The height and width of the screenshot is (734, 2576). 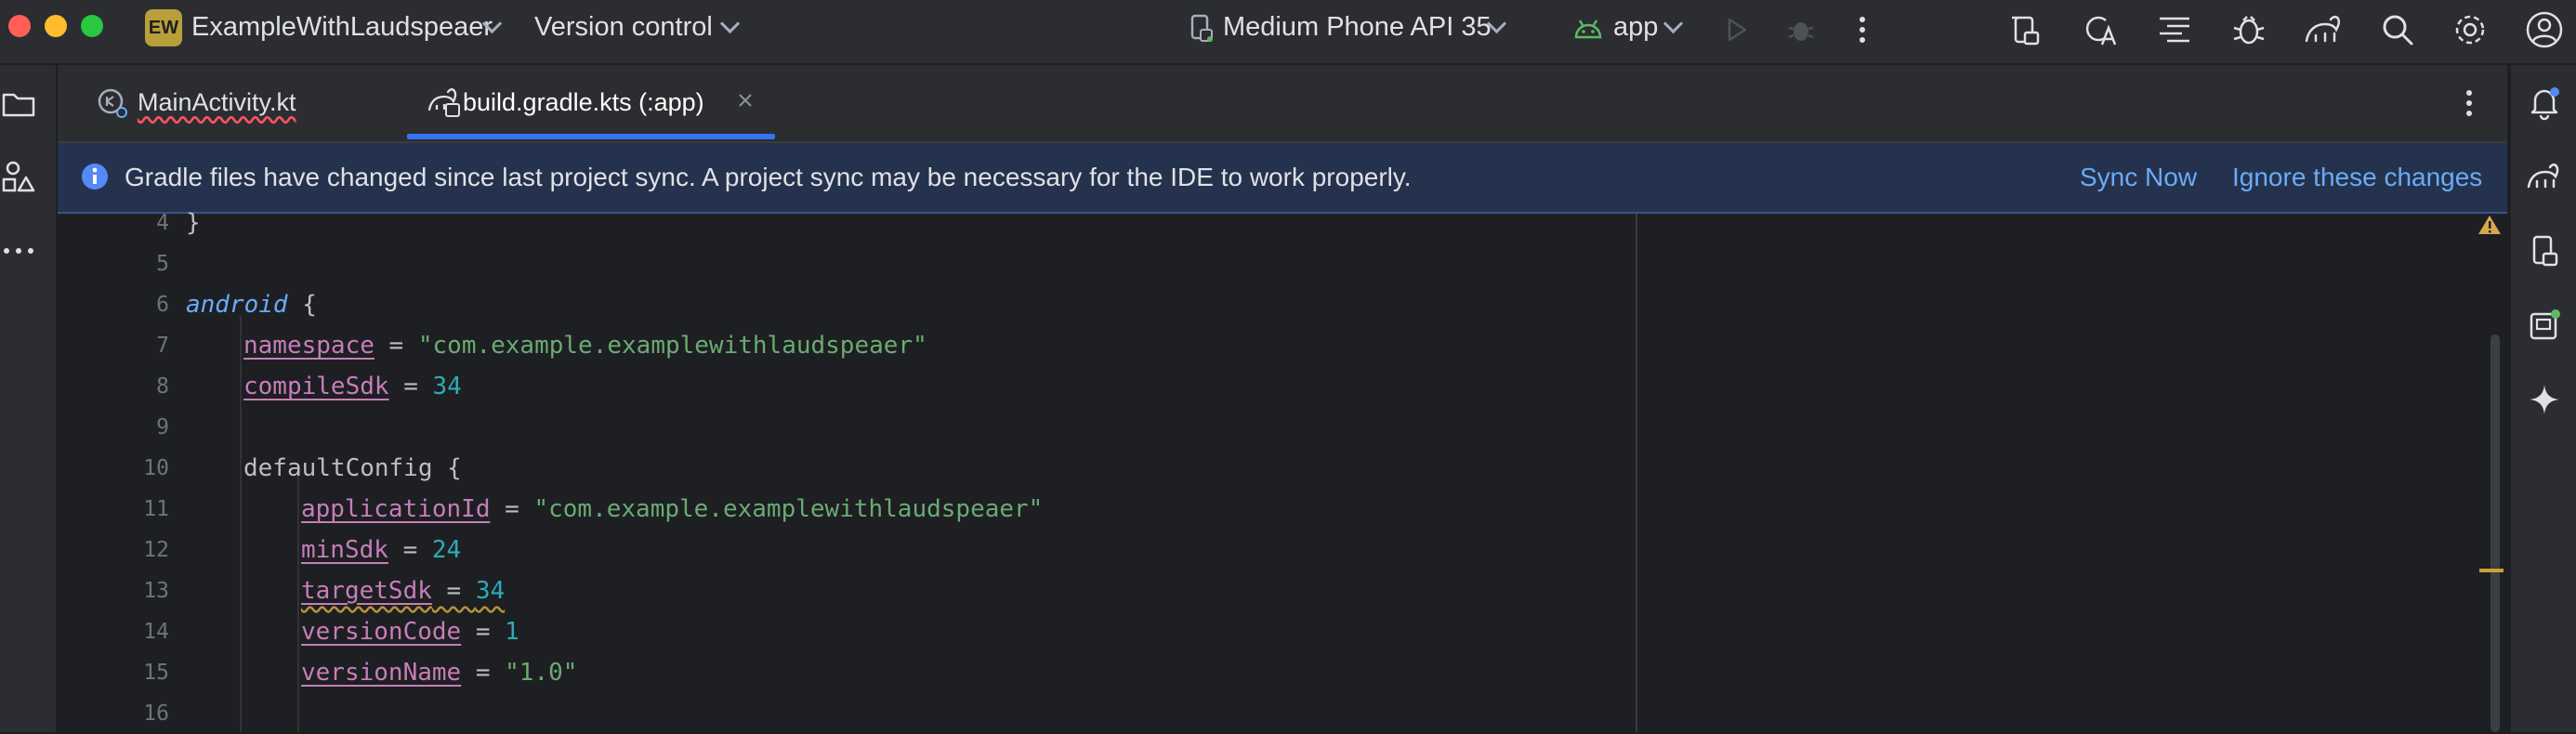 What do you see at coordinates (352, 468) in the screenshot?
I see `code-line-10: defaultConfig {` at bounding box center [352, 468].